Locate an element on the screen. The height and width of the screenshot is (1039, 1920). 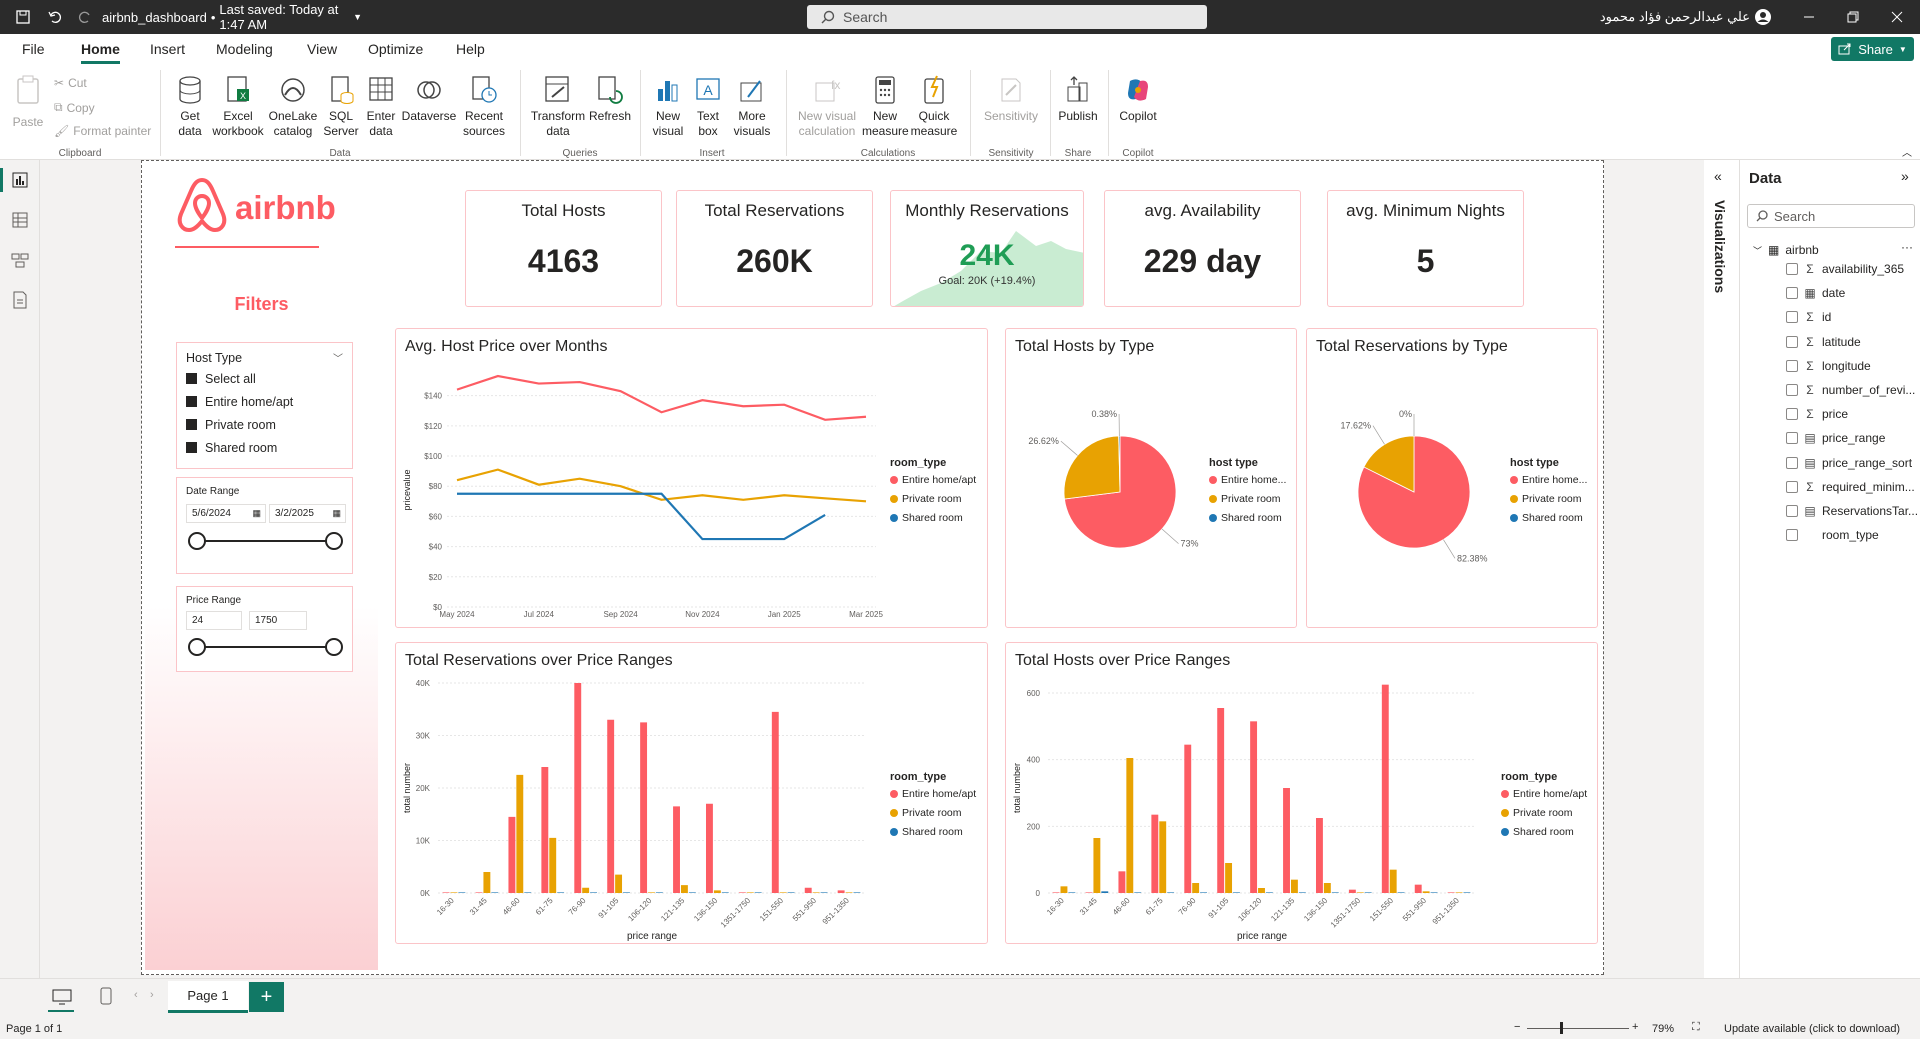
menu-file: File is located at coordinates (33, 49).